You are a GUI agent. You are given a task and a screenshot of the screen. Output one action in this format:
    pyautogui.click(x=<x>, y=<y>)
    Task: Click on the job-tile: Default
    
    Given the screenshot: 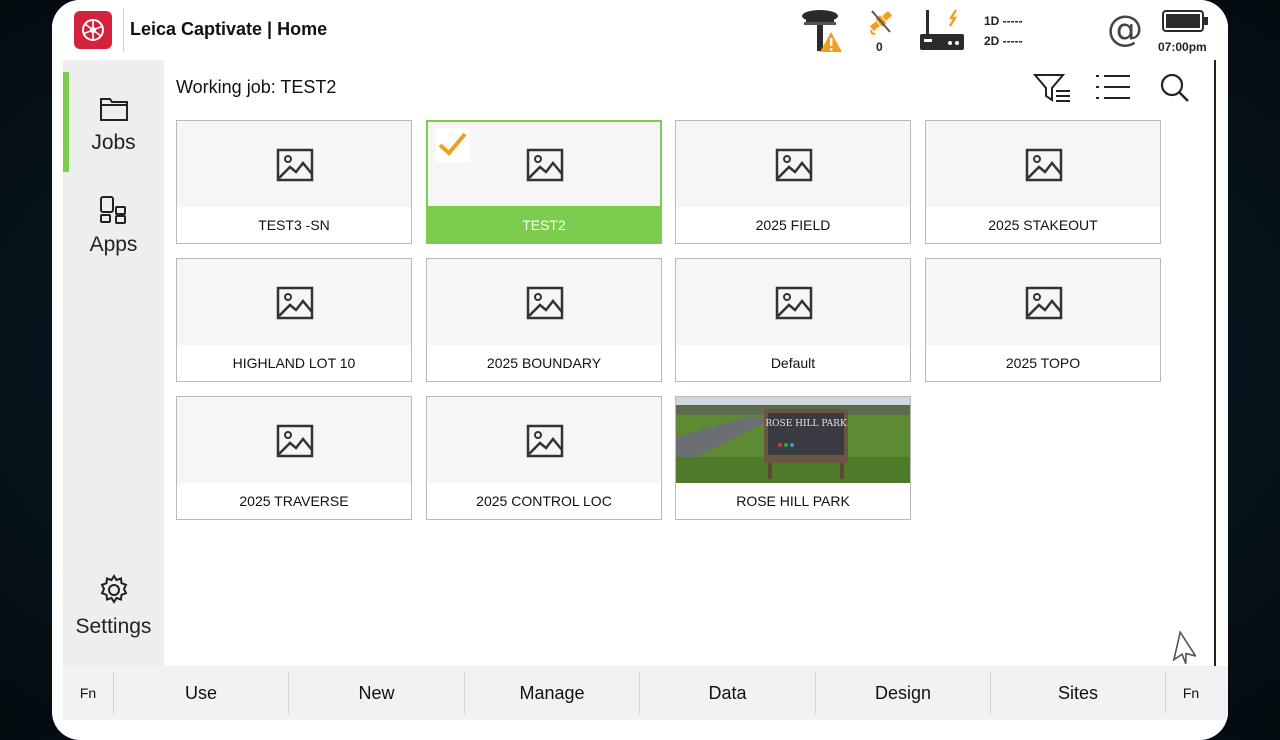 What is the action you would take?
    pyautogui.click(x=793, y=320)
    